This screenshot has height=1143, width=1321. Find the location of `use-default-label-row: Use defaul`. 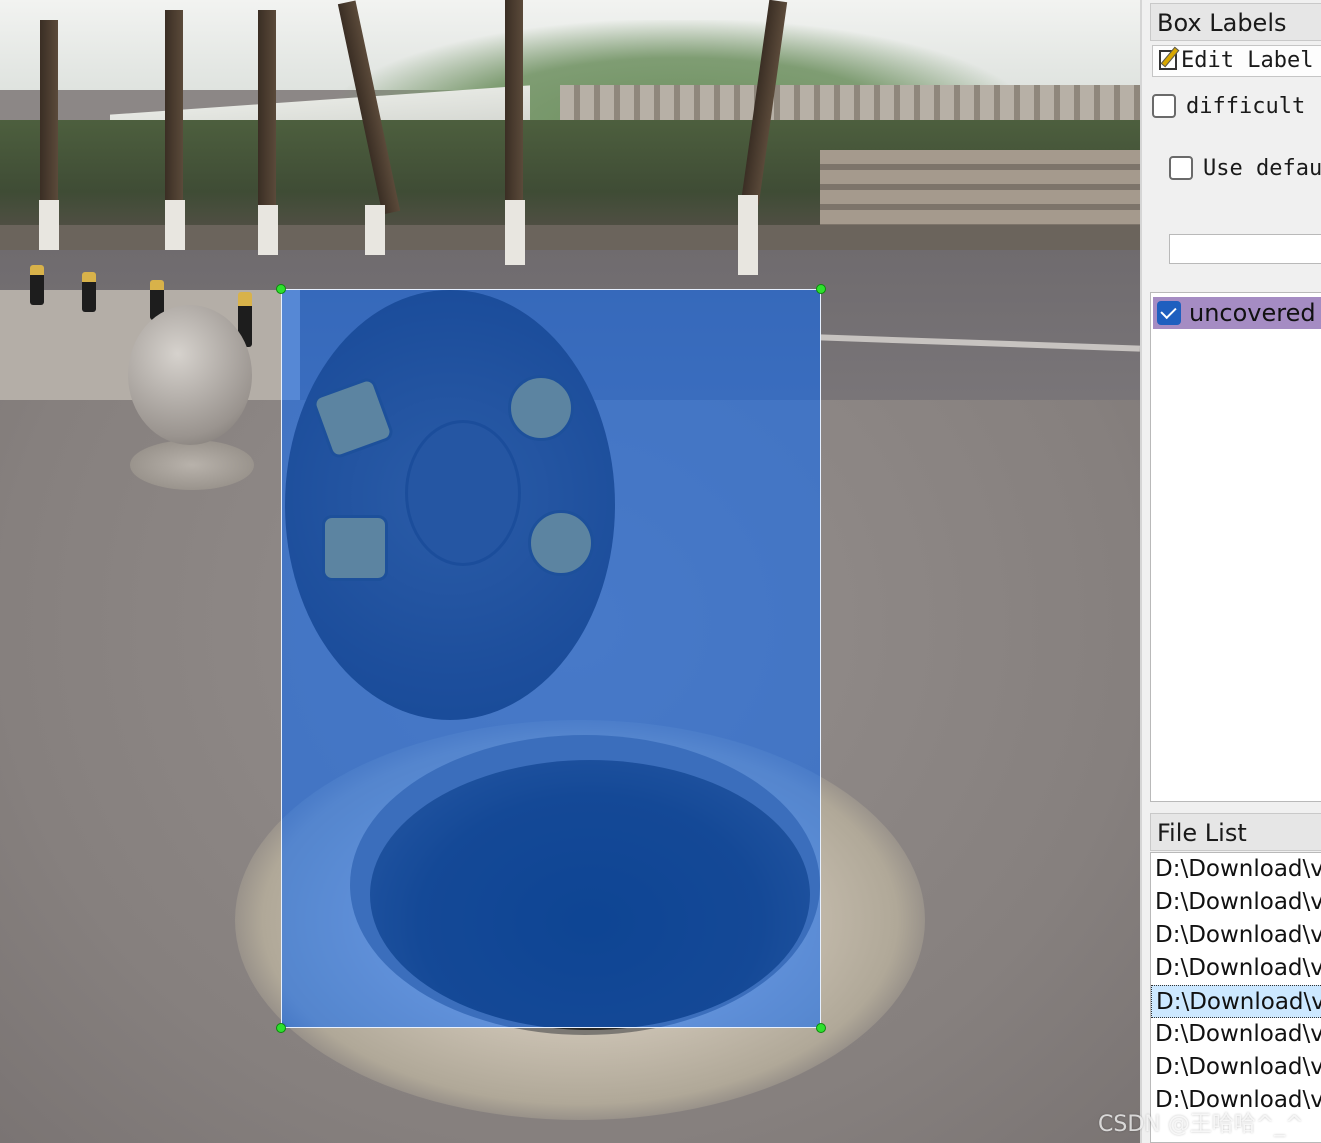

use-default-label-row: Use defaul is located at coordinates (1245, 168).